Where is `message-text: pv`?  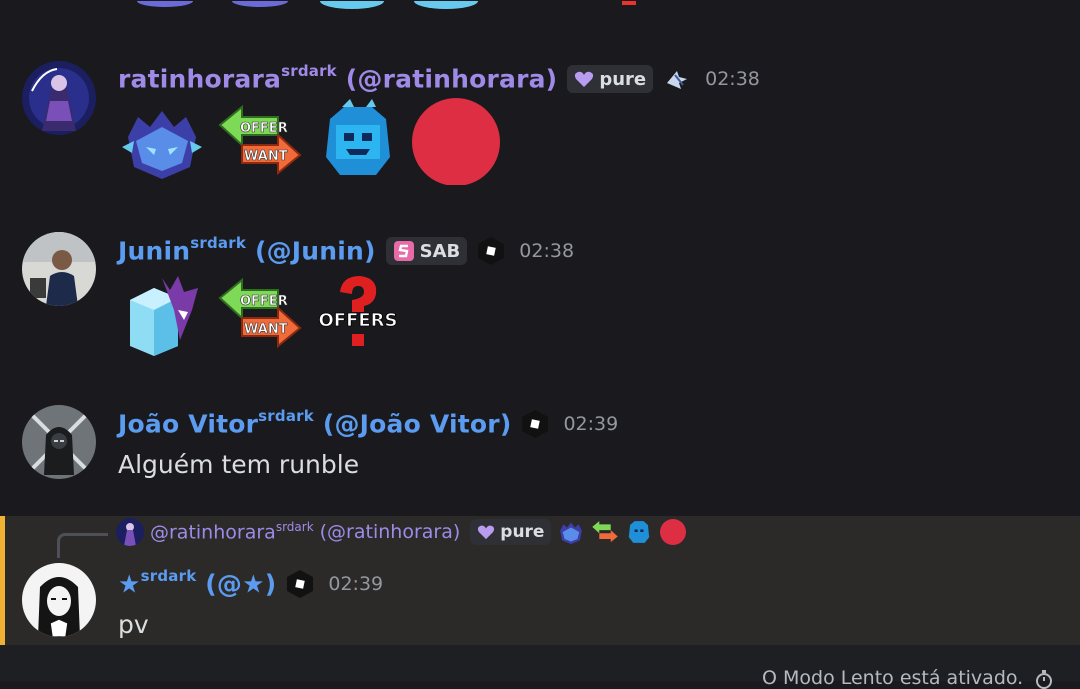 message-text: pv is located at coordinates (133, 624).